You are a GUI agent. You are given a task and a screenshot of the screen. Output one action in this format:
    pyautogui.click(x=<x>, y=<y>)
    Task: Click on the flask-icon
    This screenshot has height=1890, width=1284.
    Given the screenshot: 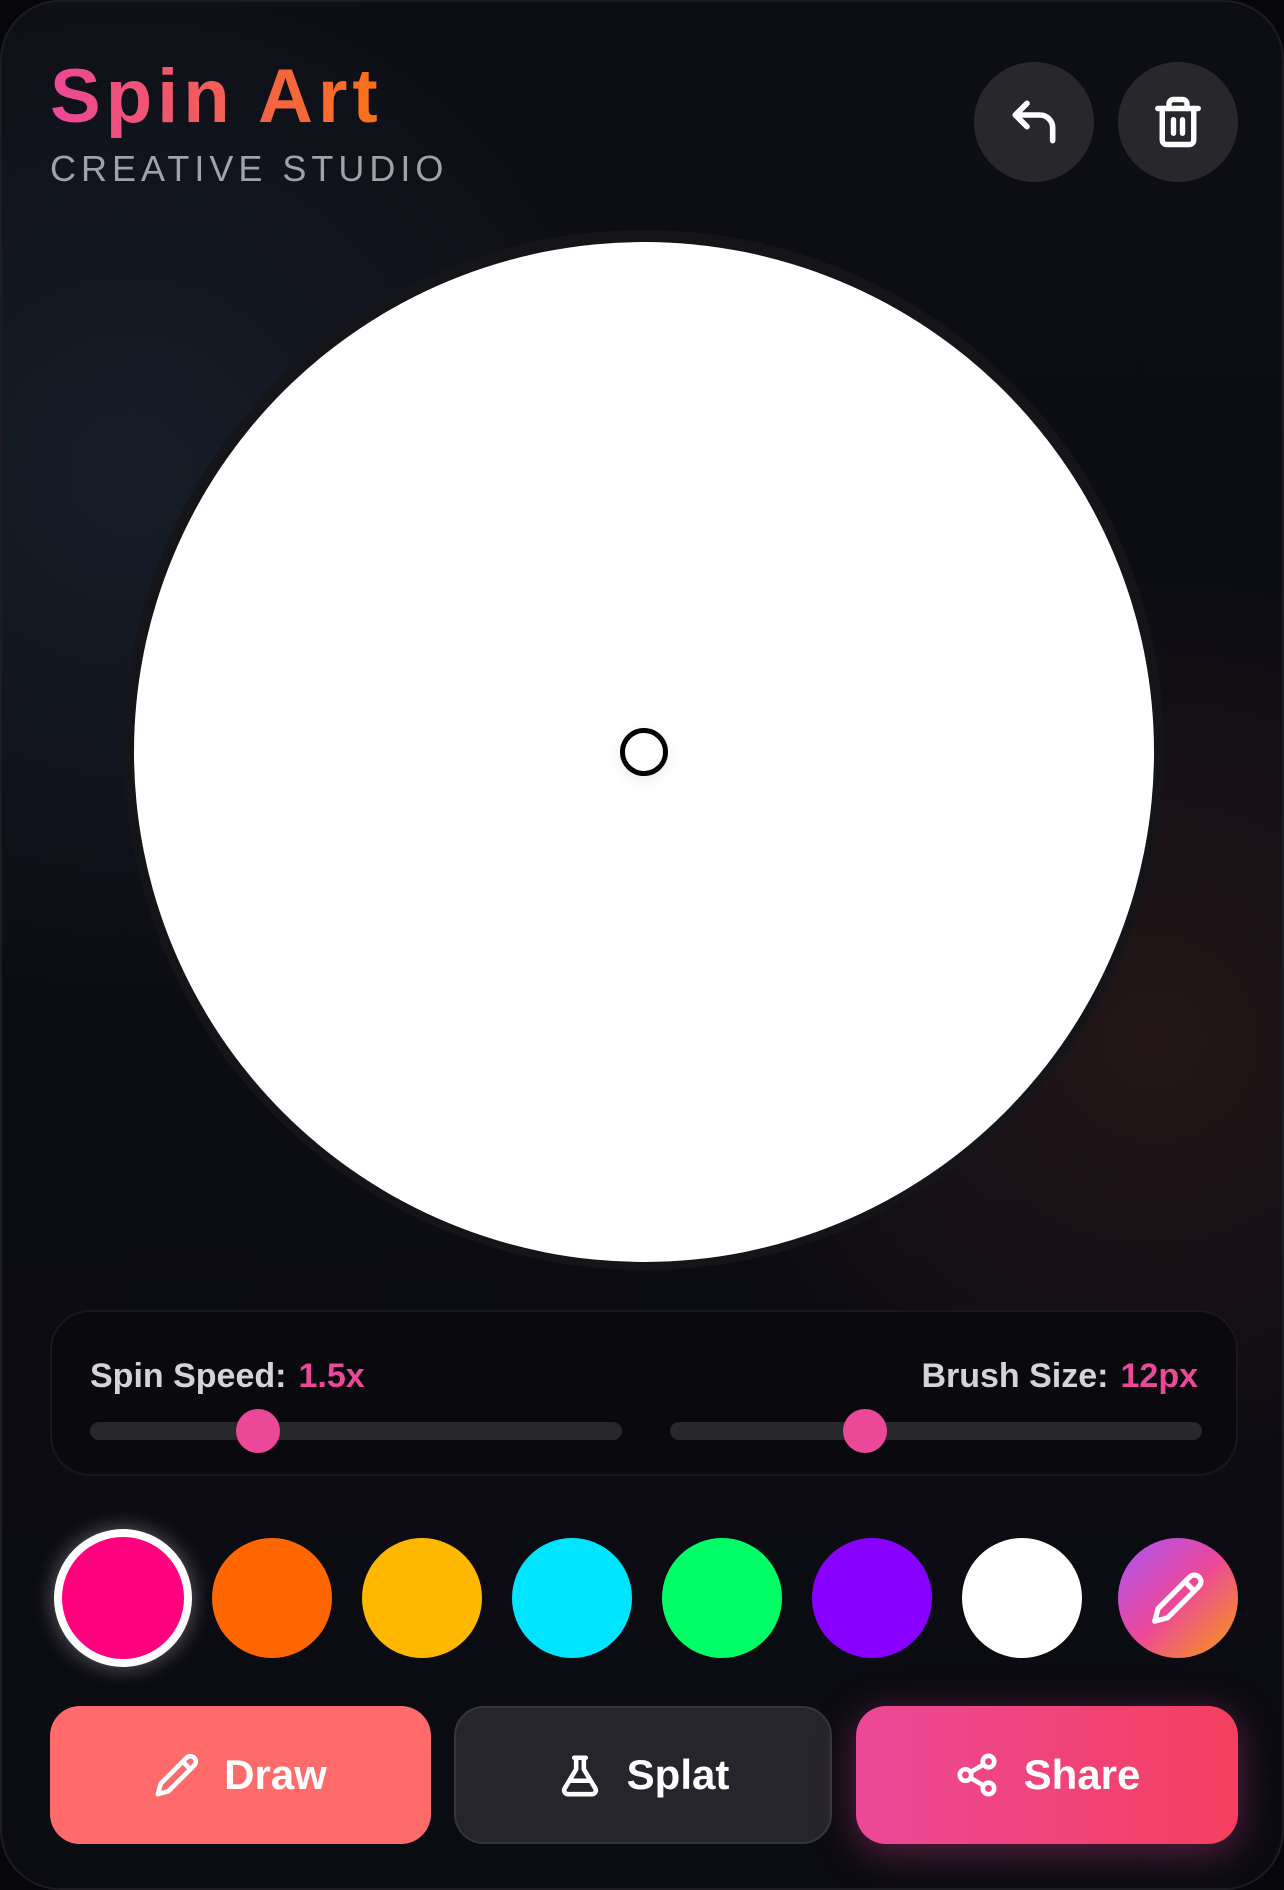 What is the action you would take?
    pyautogui.click(x=579, y=1776)
    